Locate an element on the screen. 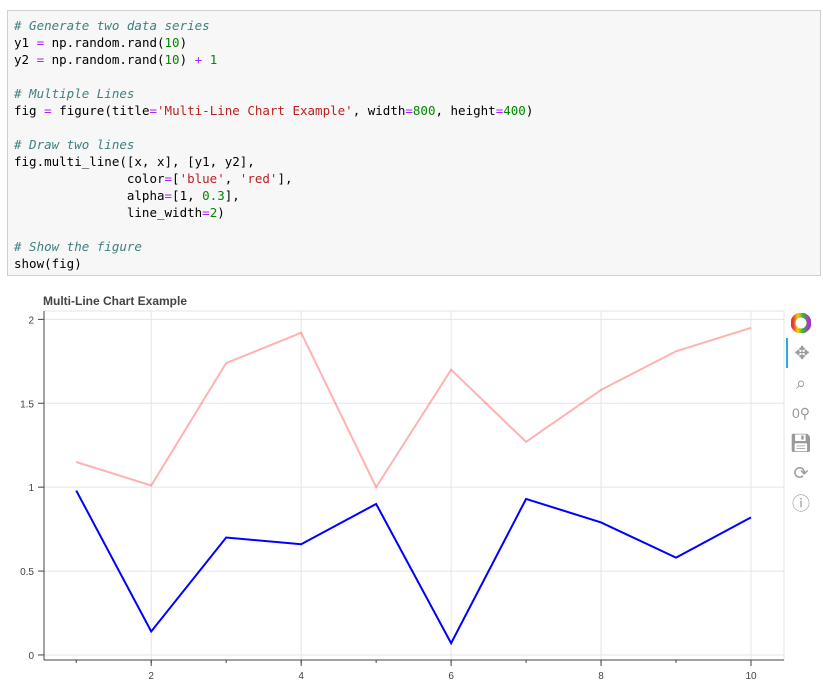  save-icon: 💾︎ is located at coordinates (801, 443).